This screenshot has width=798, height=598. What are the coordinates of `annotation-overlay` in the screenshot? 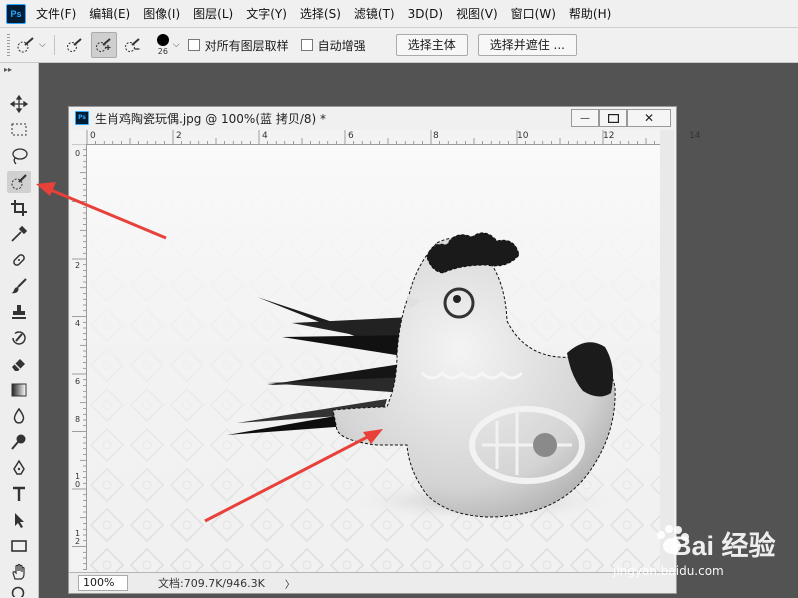 It's located at (101, 211).